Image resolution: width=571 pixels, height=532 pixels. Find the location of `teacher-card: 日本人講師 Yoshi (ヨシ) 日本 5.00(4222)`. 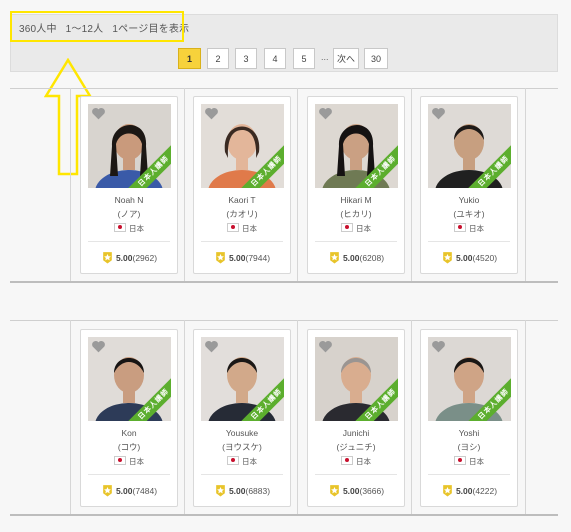

teacher-card: 日本人講師 Yoshi (ヨシ) 日本 5.00(4222) is located at coordinates (469, 418).